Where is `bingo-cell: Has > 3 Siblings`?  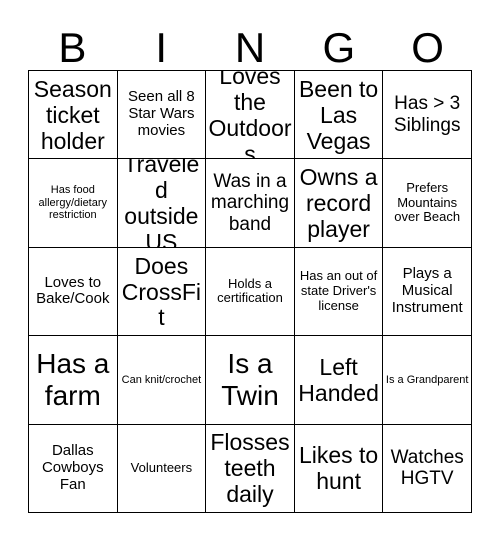 bingo-cell: Has > 3 Siblings is located at coordinates (427, 115).